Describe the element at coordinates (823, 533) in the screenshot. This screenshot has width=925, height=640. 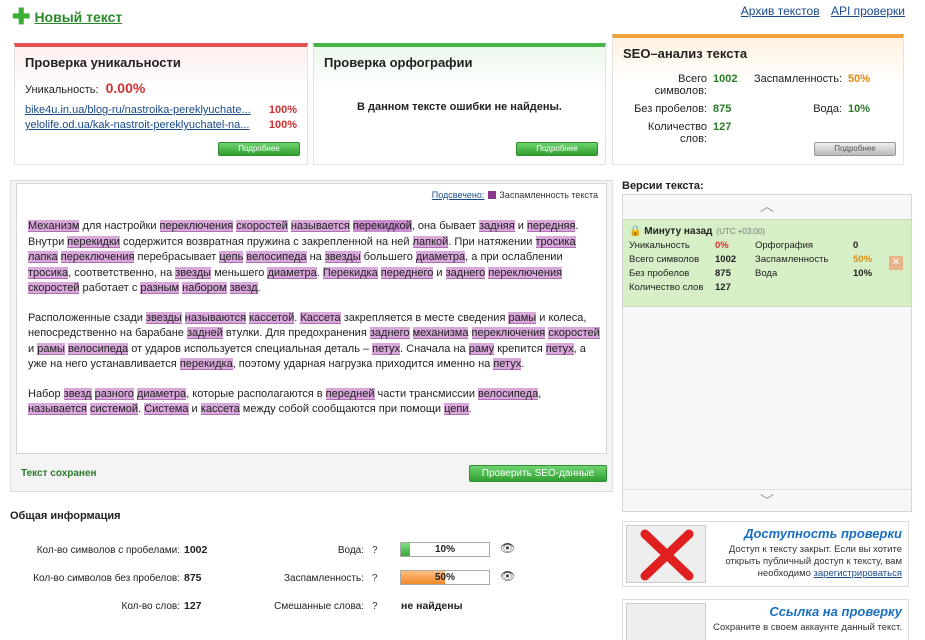
I see `access-title: Доступность проверки` at that location.